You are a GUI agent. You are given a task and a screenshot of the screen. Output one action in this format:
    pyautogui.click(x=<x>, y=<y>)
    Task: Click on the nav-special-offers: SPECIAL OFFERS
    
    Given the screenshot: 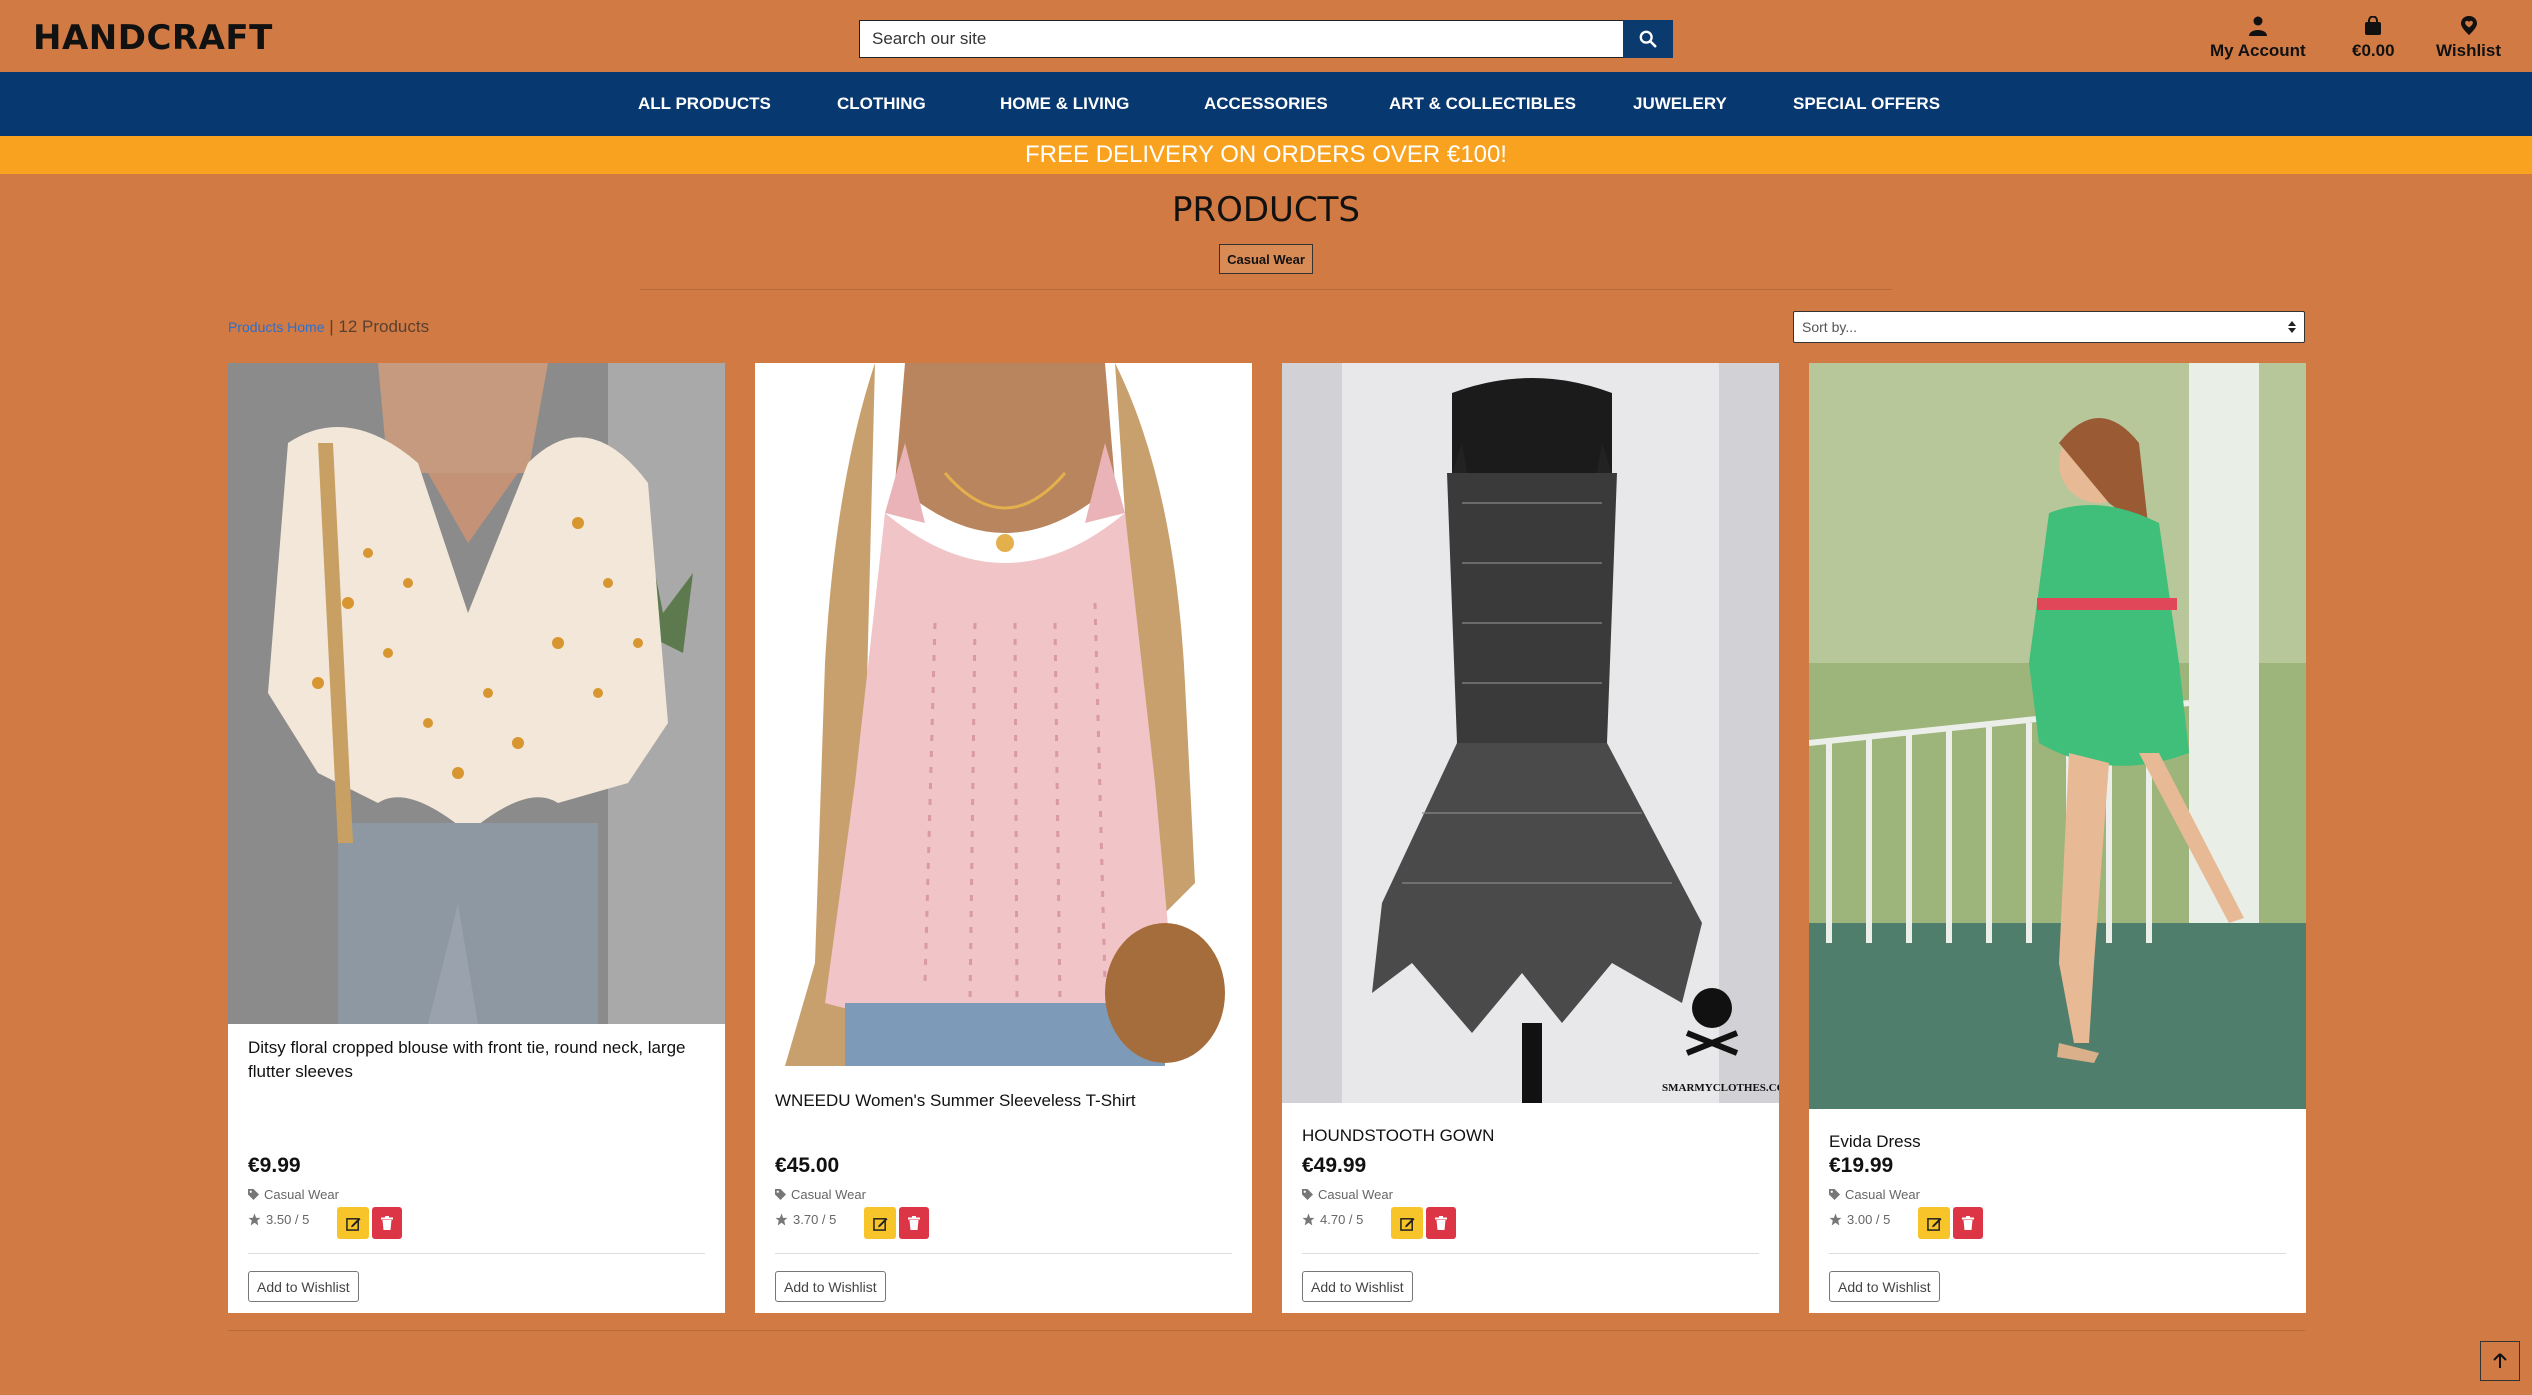 What is the action you would take?
    pyautogui.click(x=1866, y=104)
    